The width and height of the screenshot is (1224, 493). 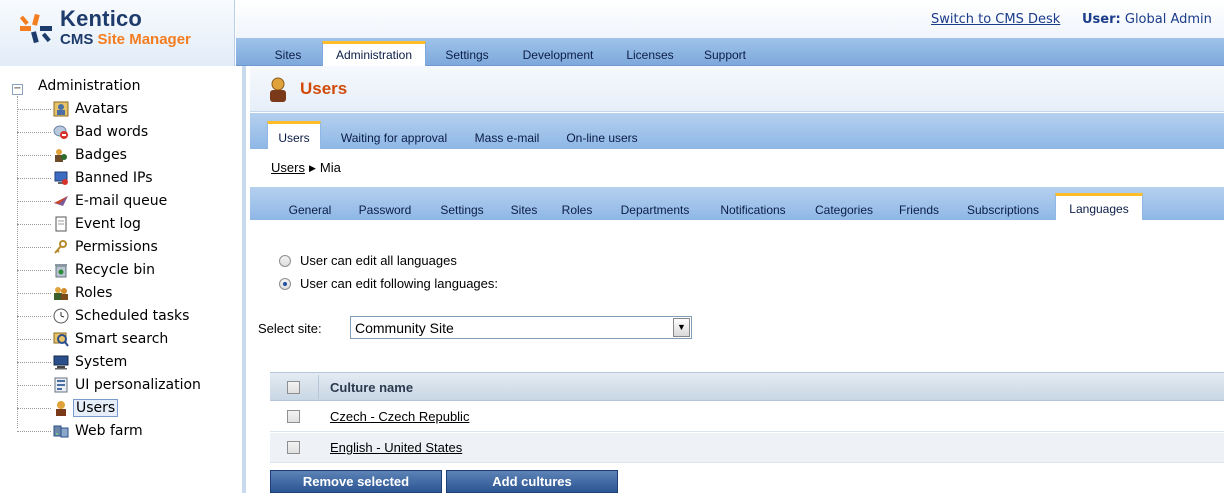 What do you see at coordinates (1003, 210) in the screenshot?
I see `tab-subscriptions: Subscriptions` at bounding box center [1003, 210].